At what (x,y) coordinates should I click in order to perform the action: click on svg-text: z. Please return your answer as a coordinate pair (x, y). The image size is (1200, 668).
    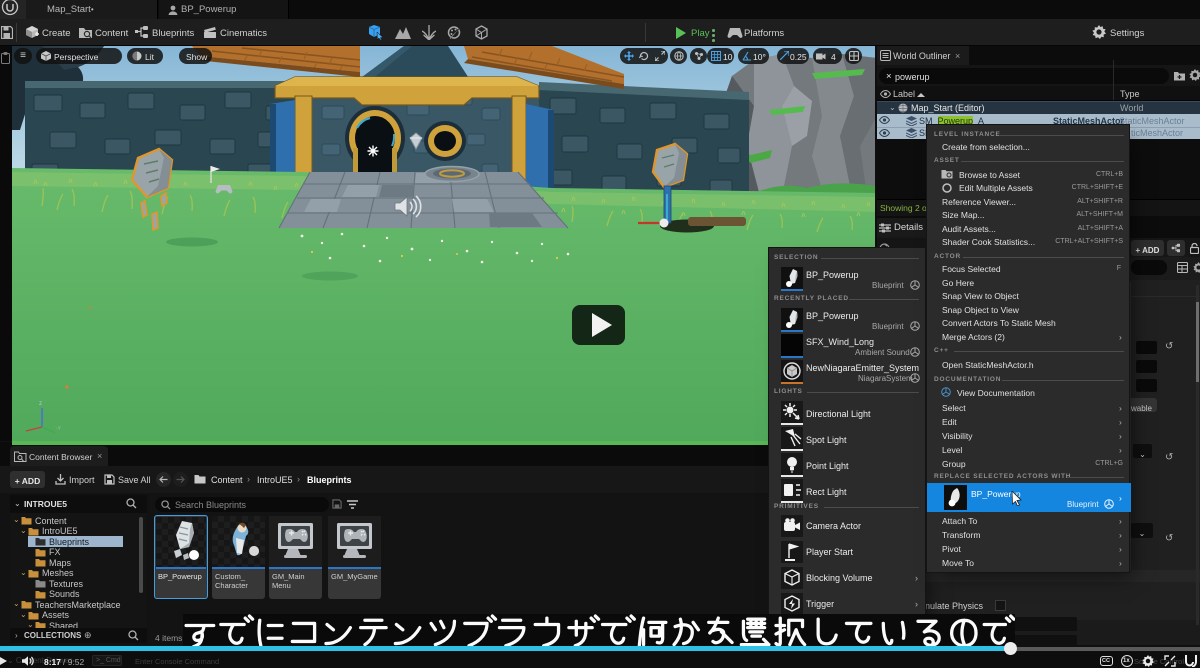
    Looking at the image, I should click on (40, 404).